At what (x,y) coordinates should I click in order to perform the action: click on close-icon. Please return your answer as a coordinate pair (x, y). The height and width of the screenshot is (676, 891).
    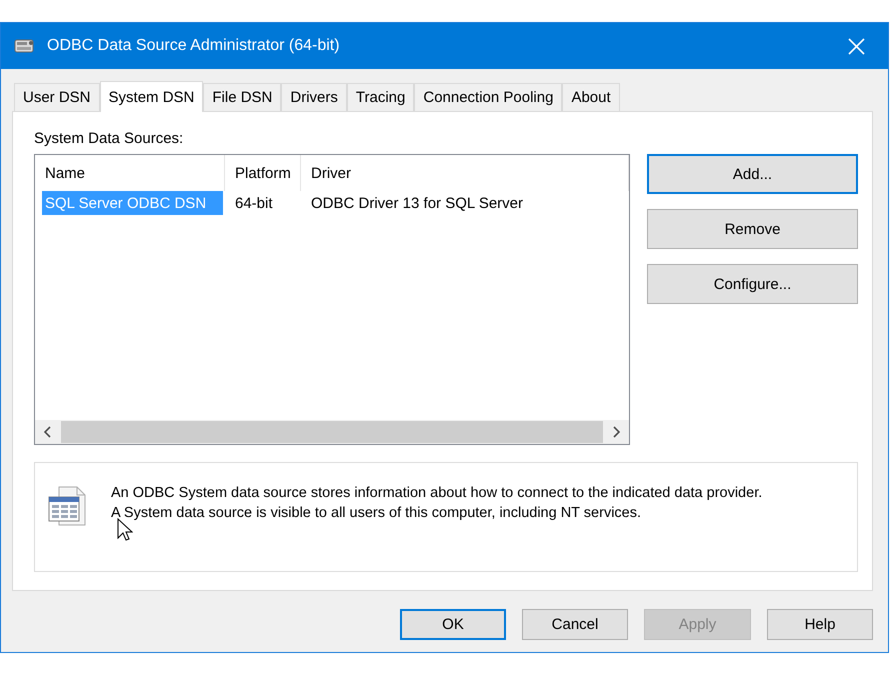
    Looking at the image, I should click on (856, 46).